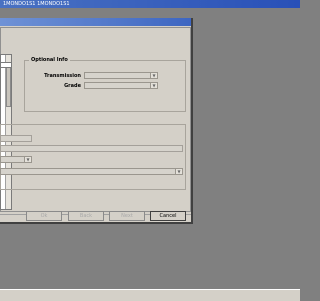  Describe the element at coordinates (95, 22) in the screenshot. I see `dialog-header` at that location.